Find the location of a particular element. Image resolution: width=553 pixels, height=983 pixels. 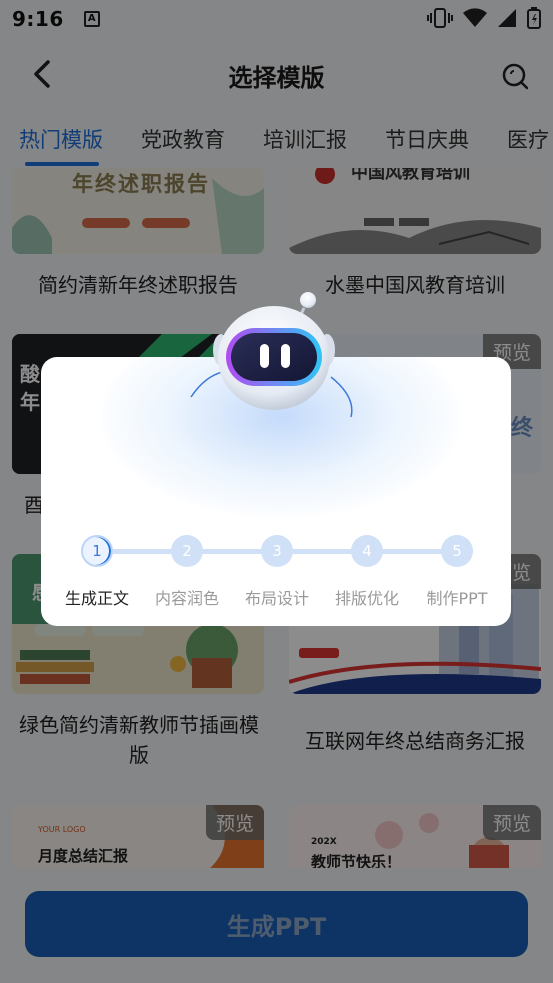

progress-steps: 1 2 3 4 5 生成正文 内容润色 布局设计 排版优化 制作PPT is located at coordinates (276, 575).